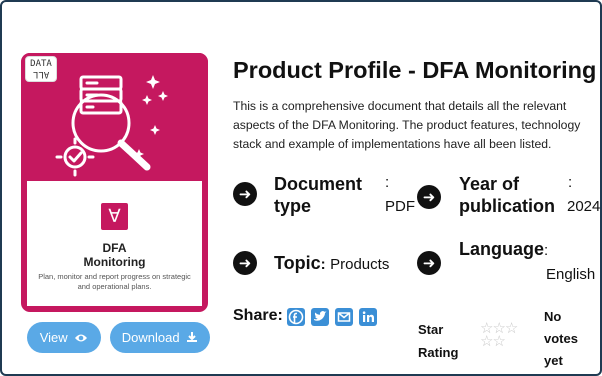  I want to click on logo-text-top: DATA, so click(41, 64).